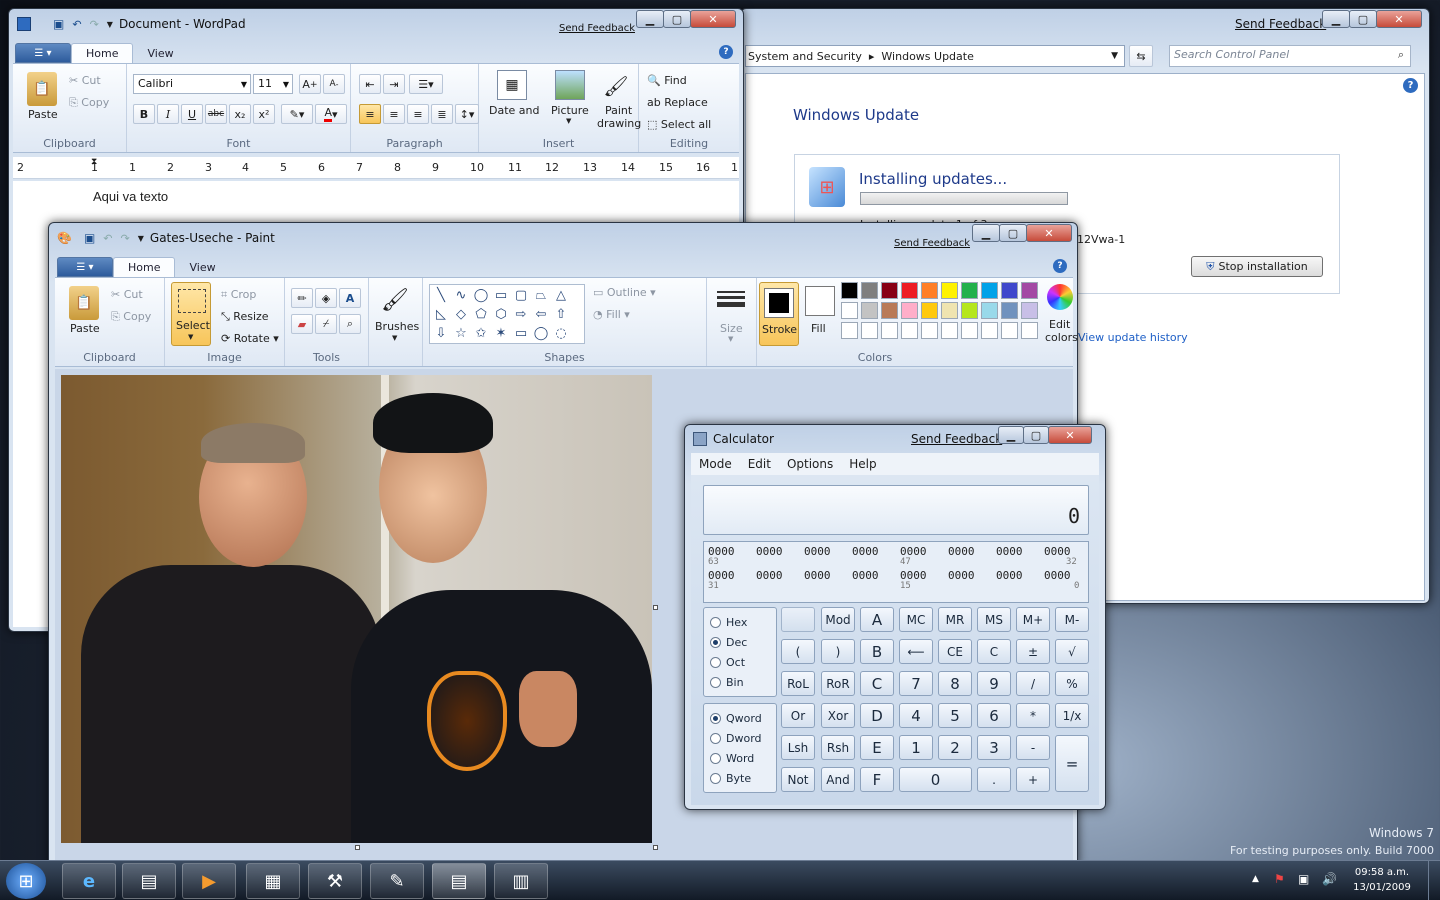 The height and width of the screenshot is (900, 1440). Describe the element at coordinates (1290, 56) in the screenshot. I see `search-input: Search Control Panel ⌕` at that location.